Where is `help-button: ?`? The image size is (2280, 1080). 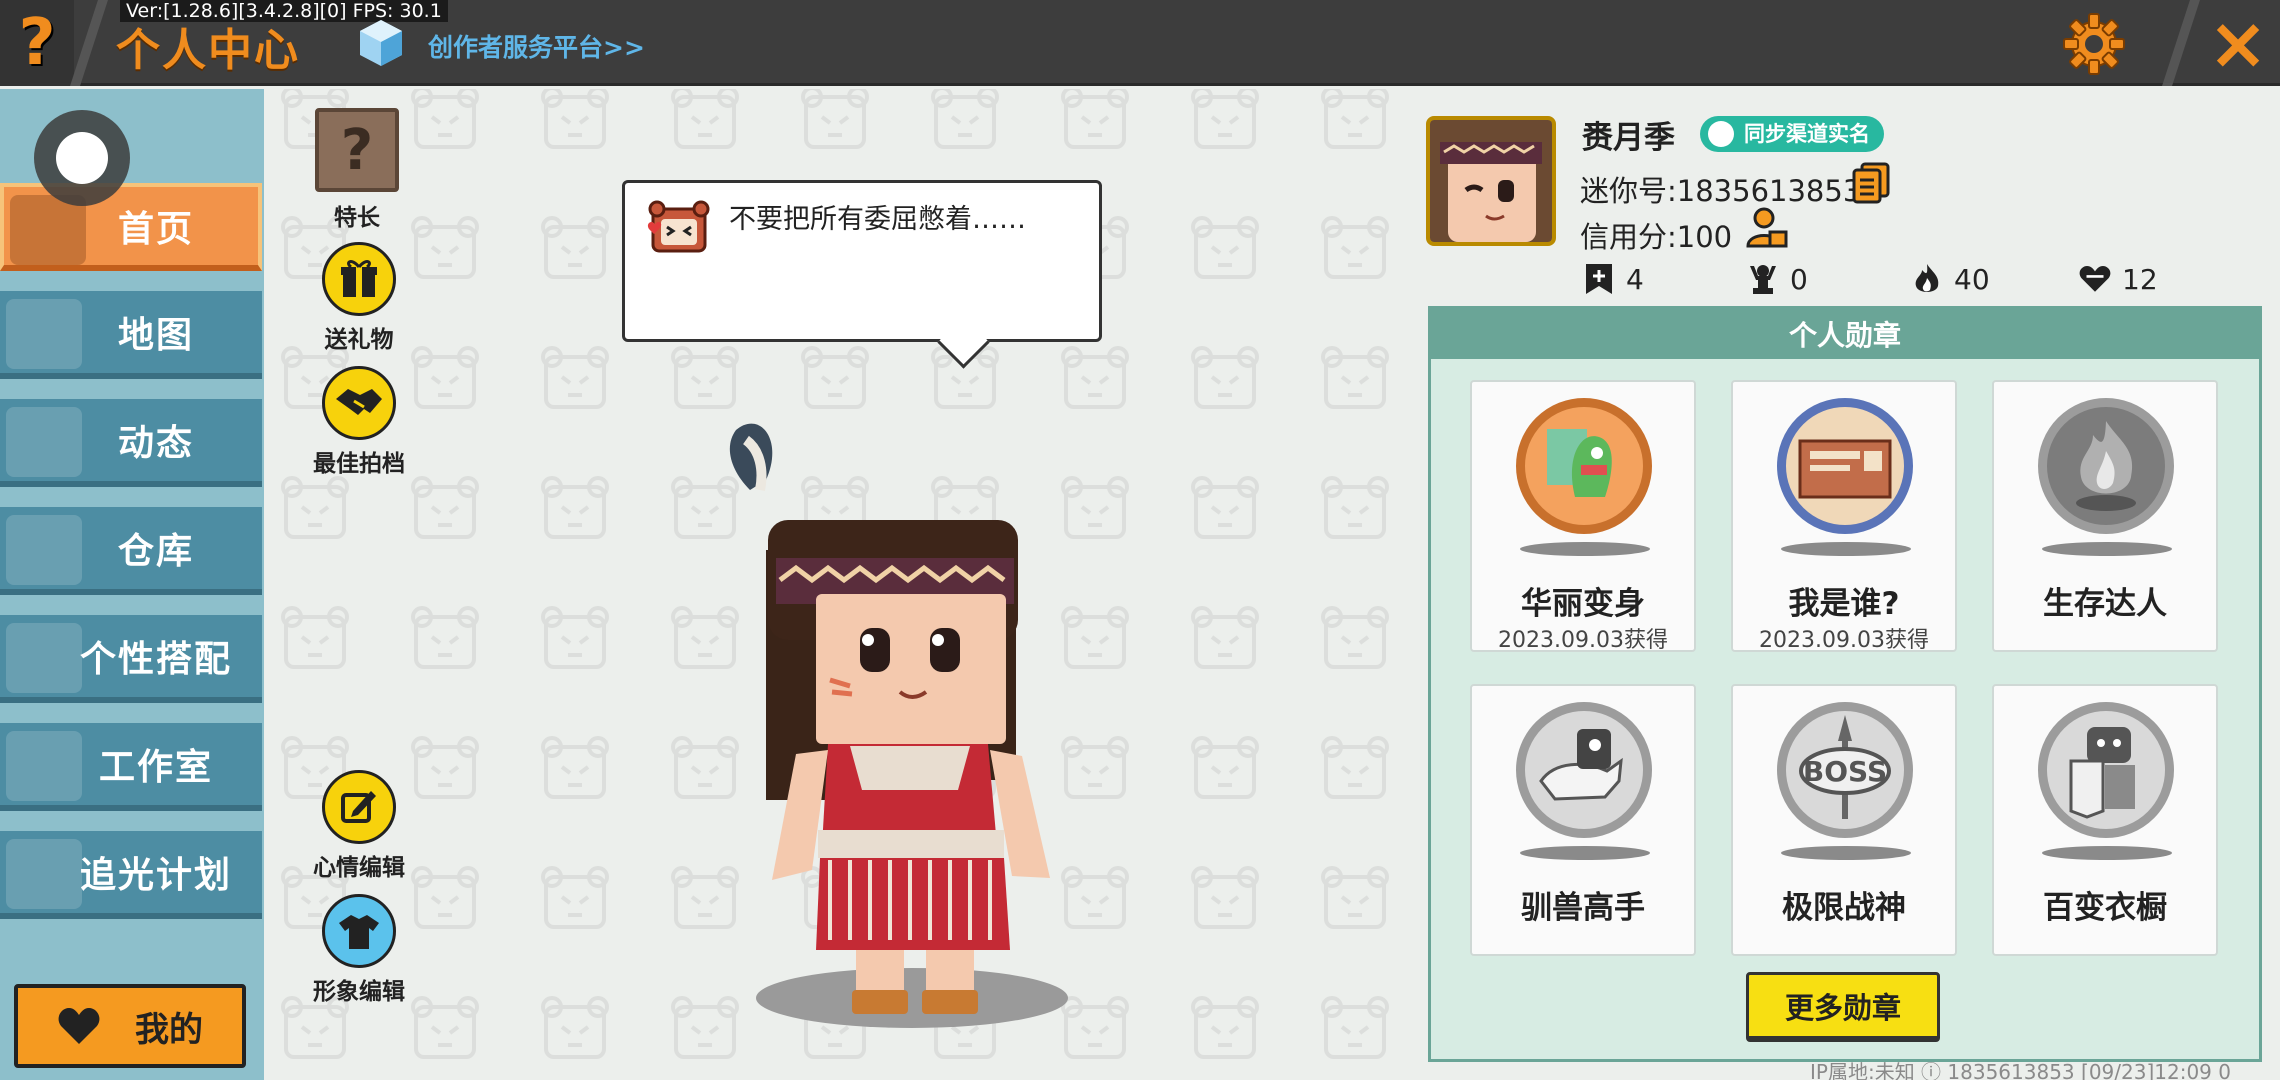
help-button: ? is located at coordinates (37, 43).